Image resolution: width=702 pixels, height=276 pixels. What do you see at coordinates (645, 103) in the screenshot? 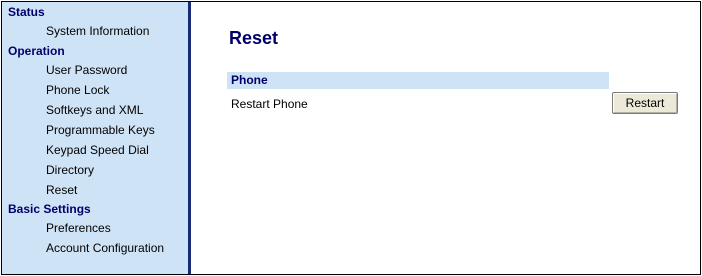
I see `restart-button: Restart` at bounding box center [645, 103].